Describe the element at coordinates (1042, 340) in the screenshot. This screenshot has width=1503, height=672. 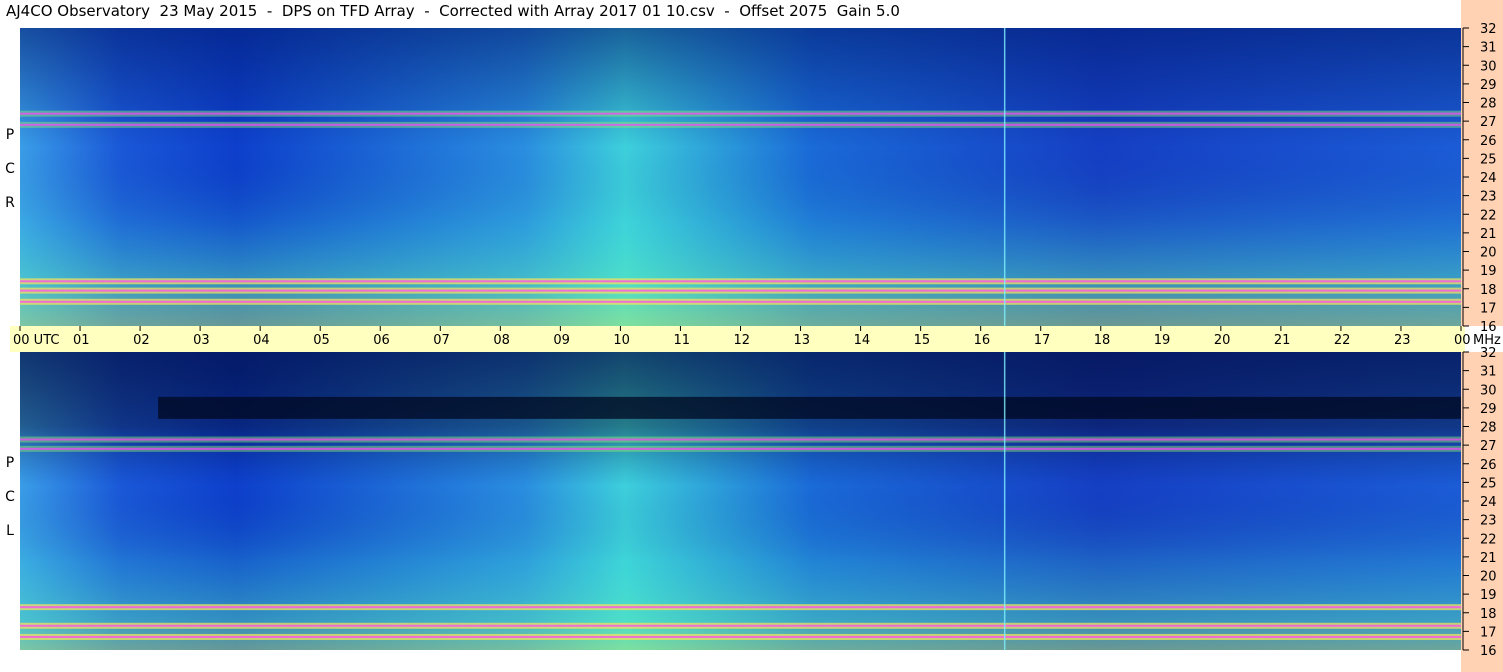
I see `x-tick-label-17: 17` at that location.